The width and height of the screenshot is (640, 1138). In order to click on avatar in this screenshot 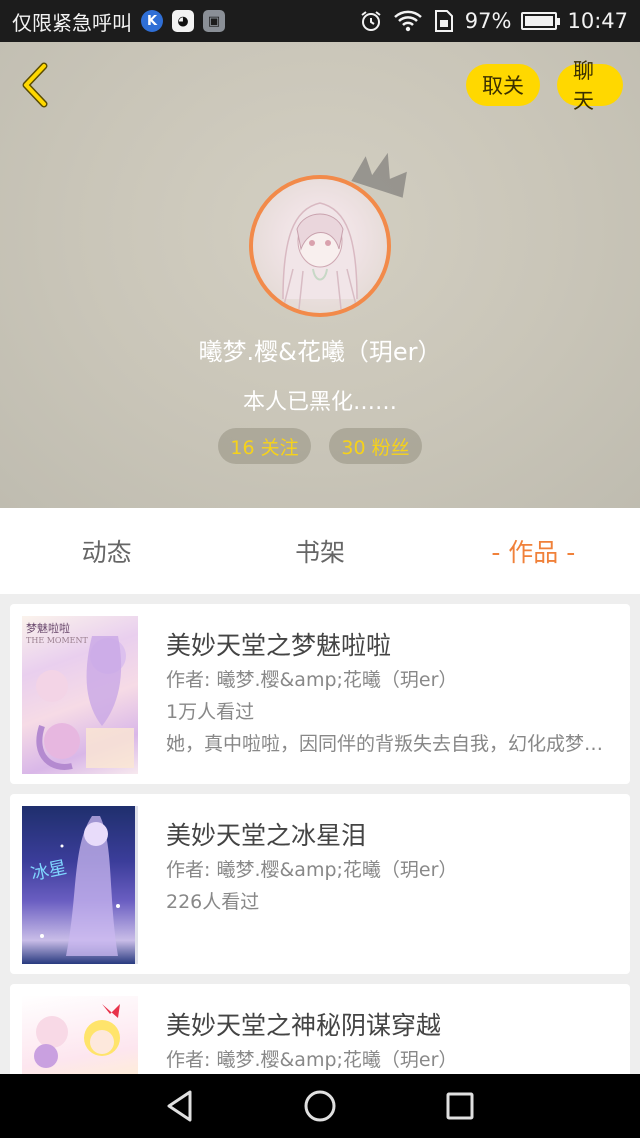, I will do `click(320, 246)`.